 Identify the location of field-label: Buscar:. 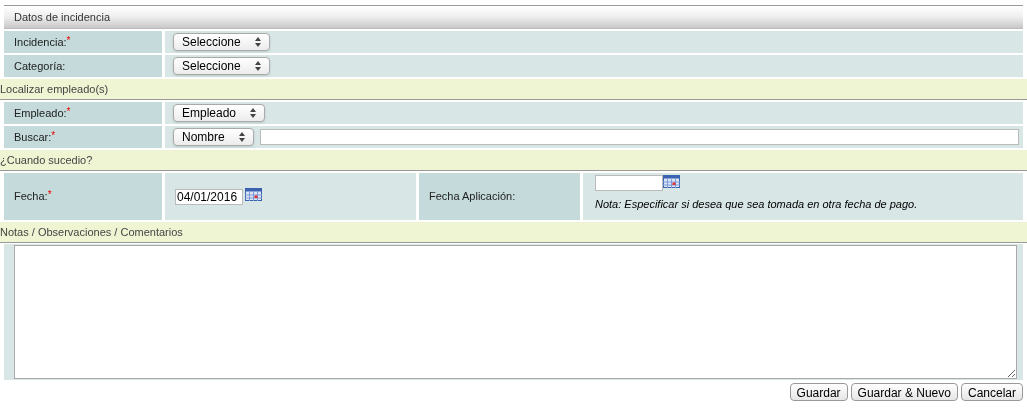
(33, 137).